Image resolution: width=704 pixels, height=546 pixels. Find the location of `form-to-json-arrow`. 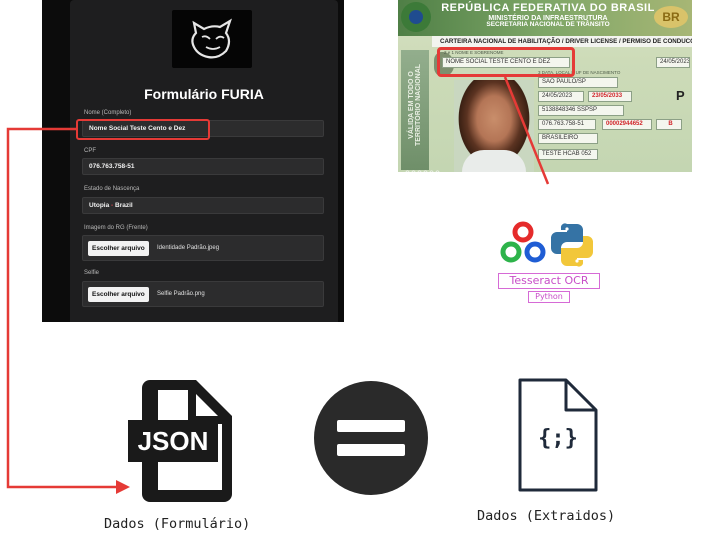

form-to-json-arrow is located at coordinates (68, 310).